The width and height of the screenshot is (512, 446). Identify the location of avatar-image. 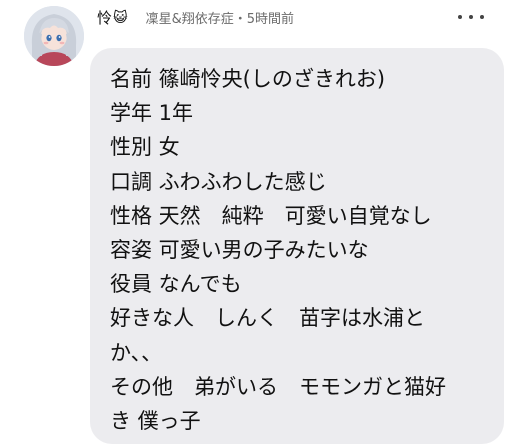
(54, 36).